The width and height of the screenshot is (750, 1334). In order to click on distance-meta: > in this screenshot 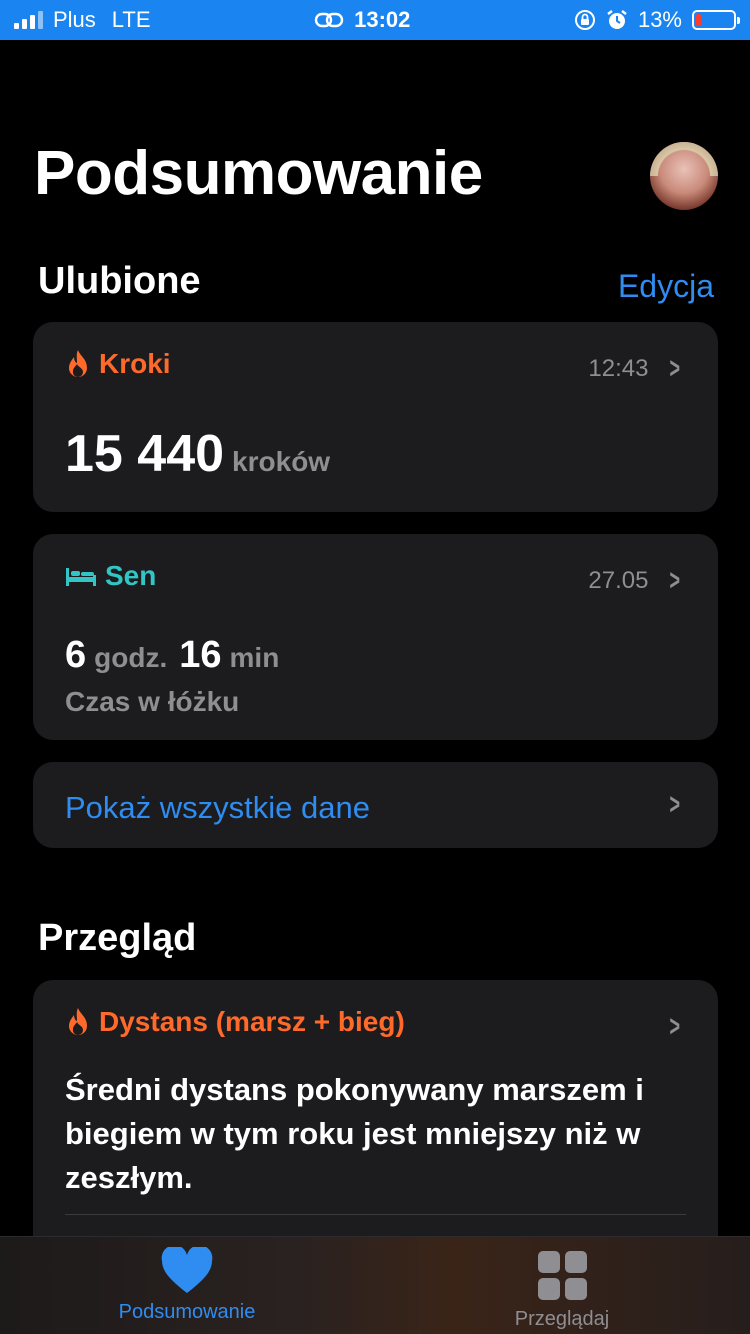, I will do `click(675, 1027)`.